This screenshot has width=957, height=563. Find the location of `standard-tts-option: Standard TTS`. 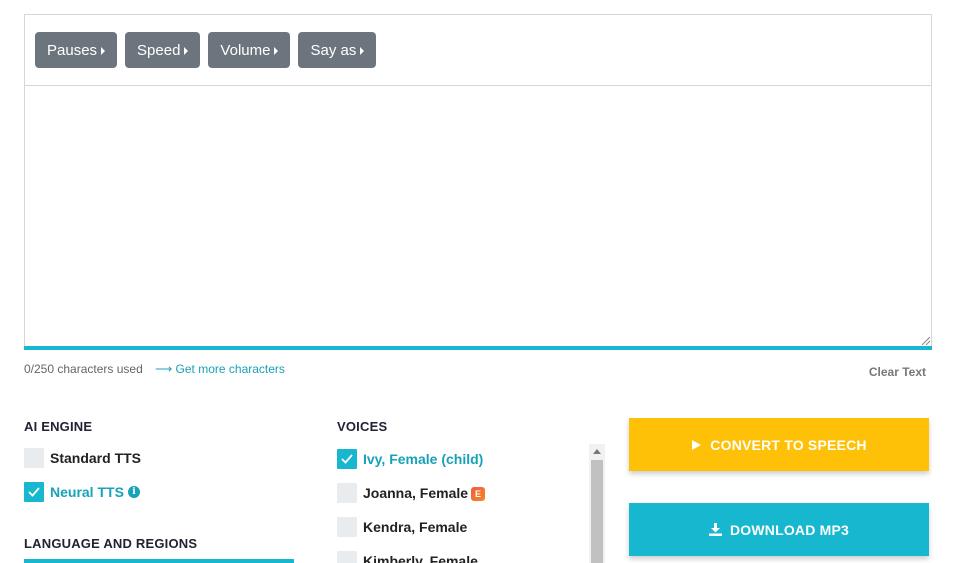

standard-tts-option: Standard TTS is located at coordinates (82, 458).